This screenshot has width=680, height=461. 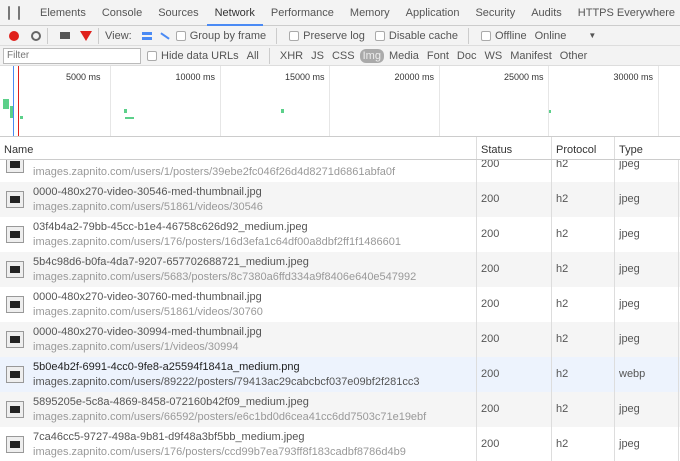 I want to click on tab-https-everywhere: HTTPS Everywhere, so click(x=625, y=13).